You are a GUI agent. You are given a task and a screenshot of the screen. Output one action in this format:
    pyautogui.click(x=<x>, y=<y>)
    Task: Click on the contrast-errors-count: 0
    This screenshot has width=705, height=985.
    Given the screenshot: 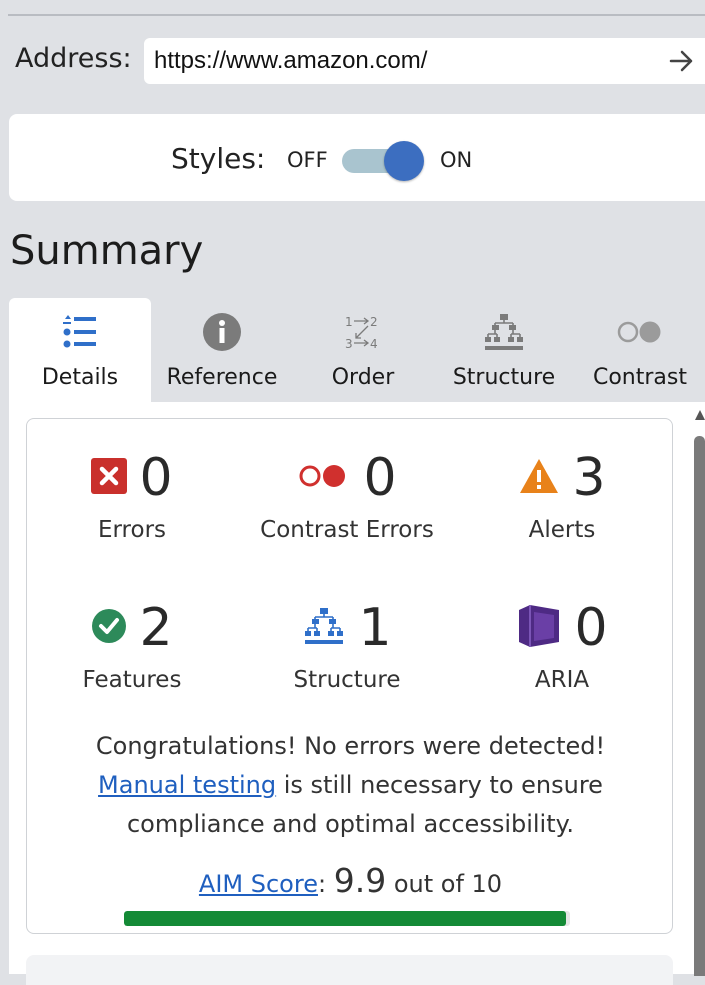 What is the action you would take?
    pyautogui.click(x=380, y=478)
    